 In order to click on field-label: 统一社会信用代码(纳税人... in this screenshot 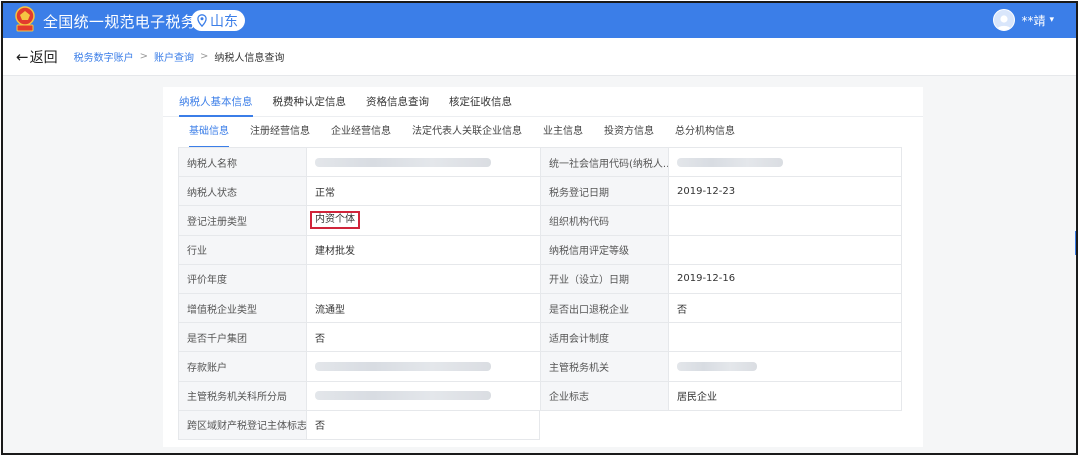, I will do `click(604, 163)`.